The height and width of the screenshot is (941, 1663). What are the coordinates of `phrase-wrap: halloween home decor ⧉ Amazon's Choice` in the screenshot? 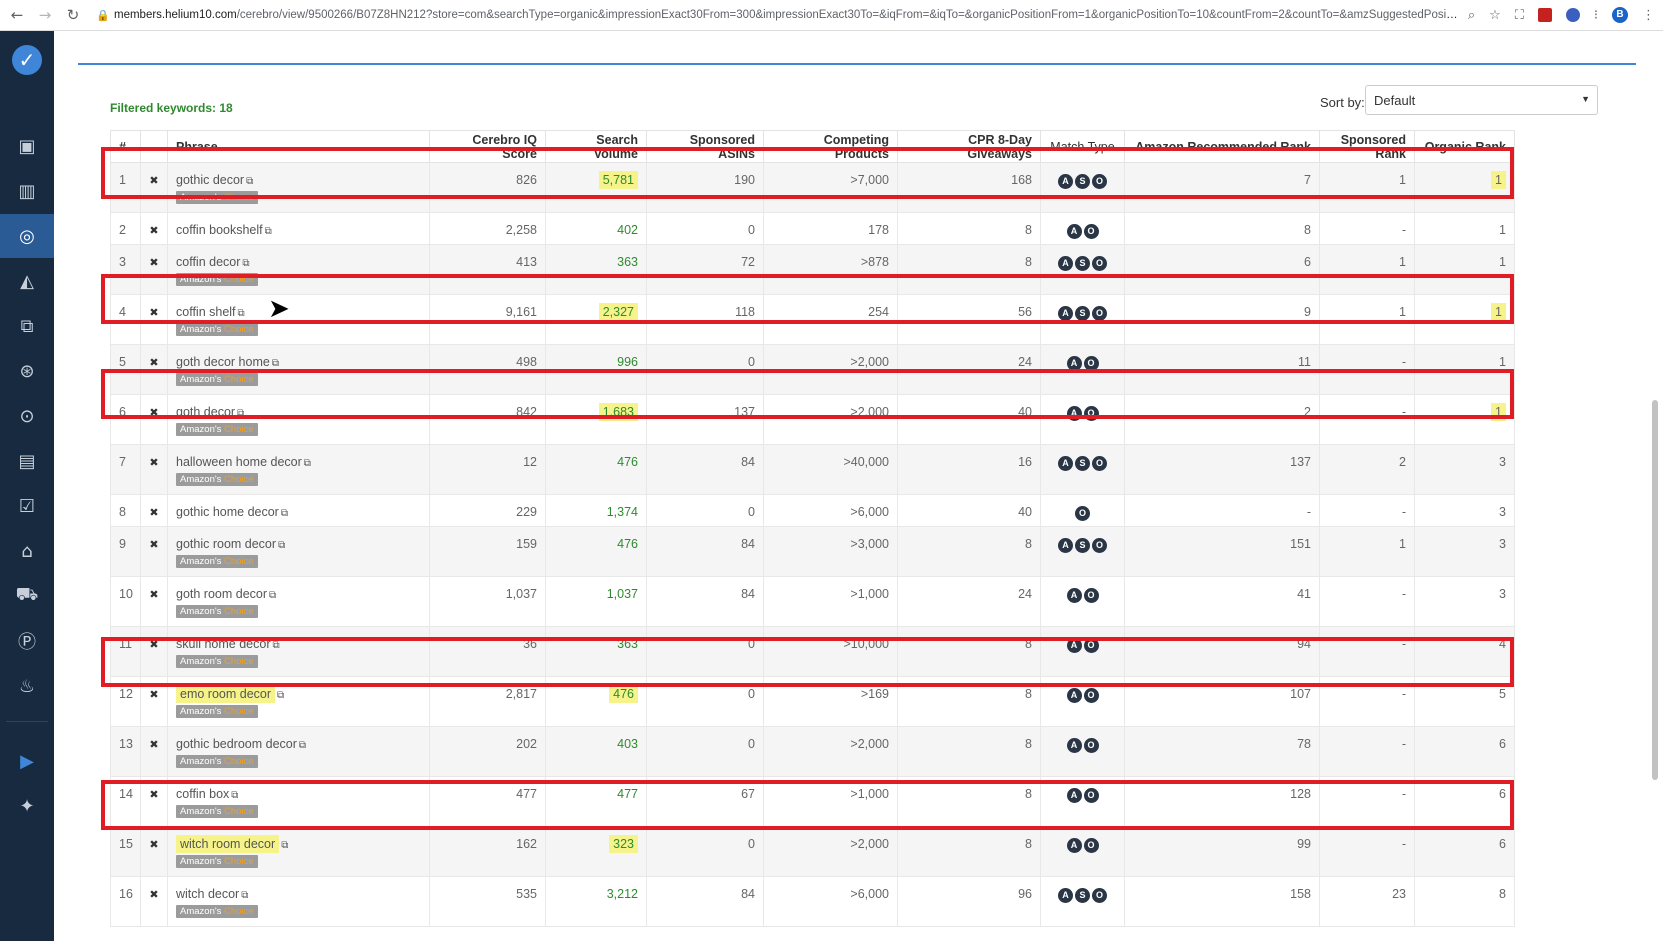 It's located at (298, 470).